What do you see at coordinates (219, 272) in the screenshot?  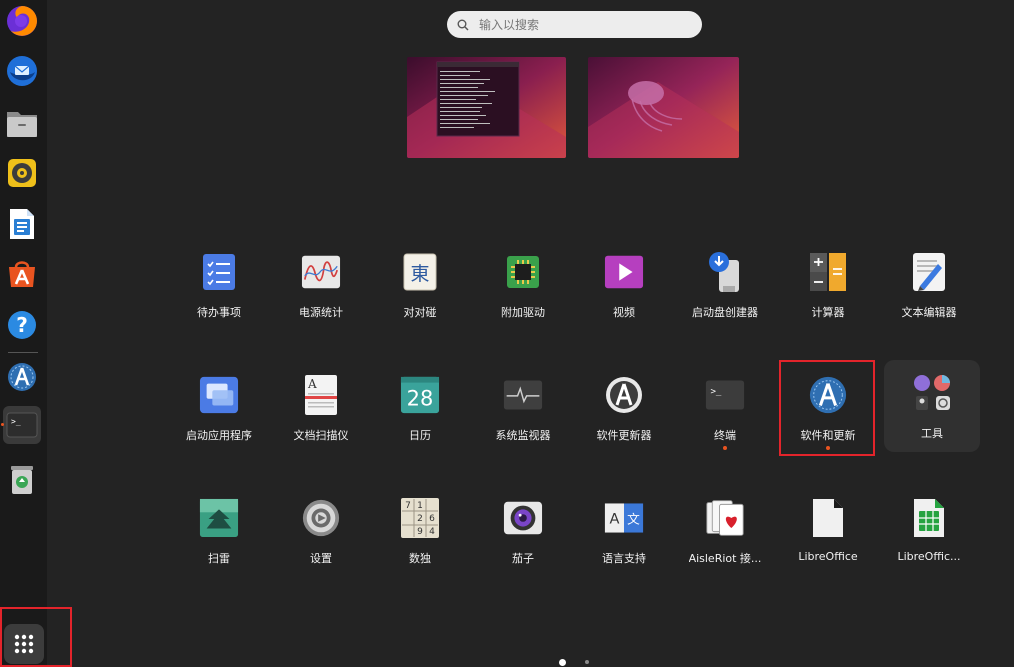 I see `todo-icon` at bounding box center [219, 272].